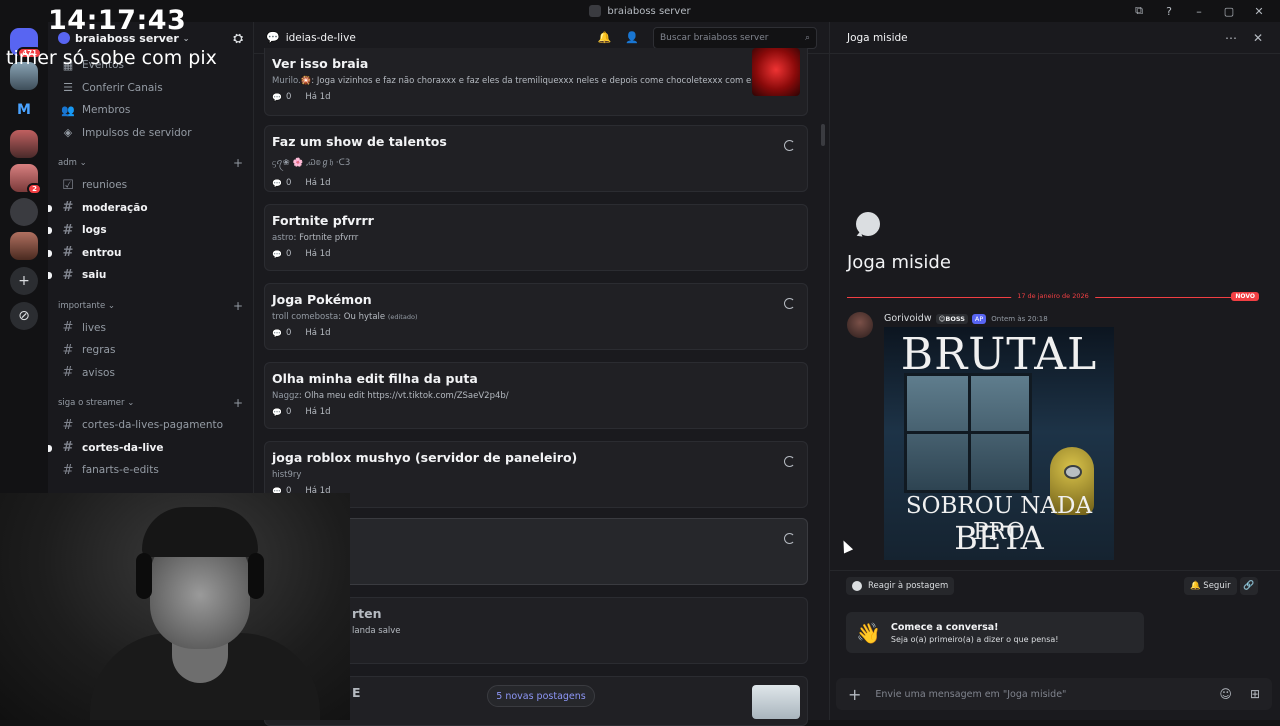 The image size is (1280, 726). What do you see at coordinates (908, 318) in the screenshot?
I see `author-name: Gorivoidw` at bounding box center [908, 318].